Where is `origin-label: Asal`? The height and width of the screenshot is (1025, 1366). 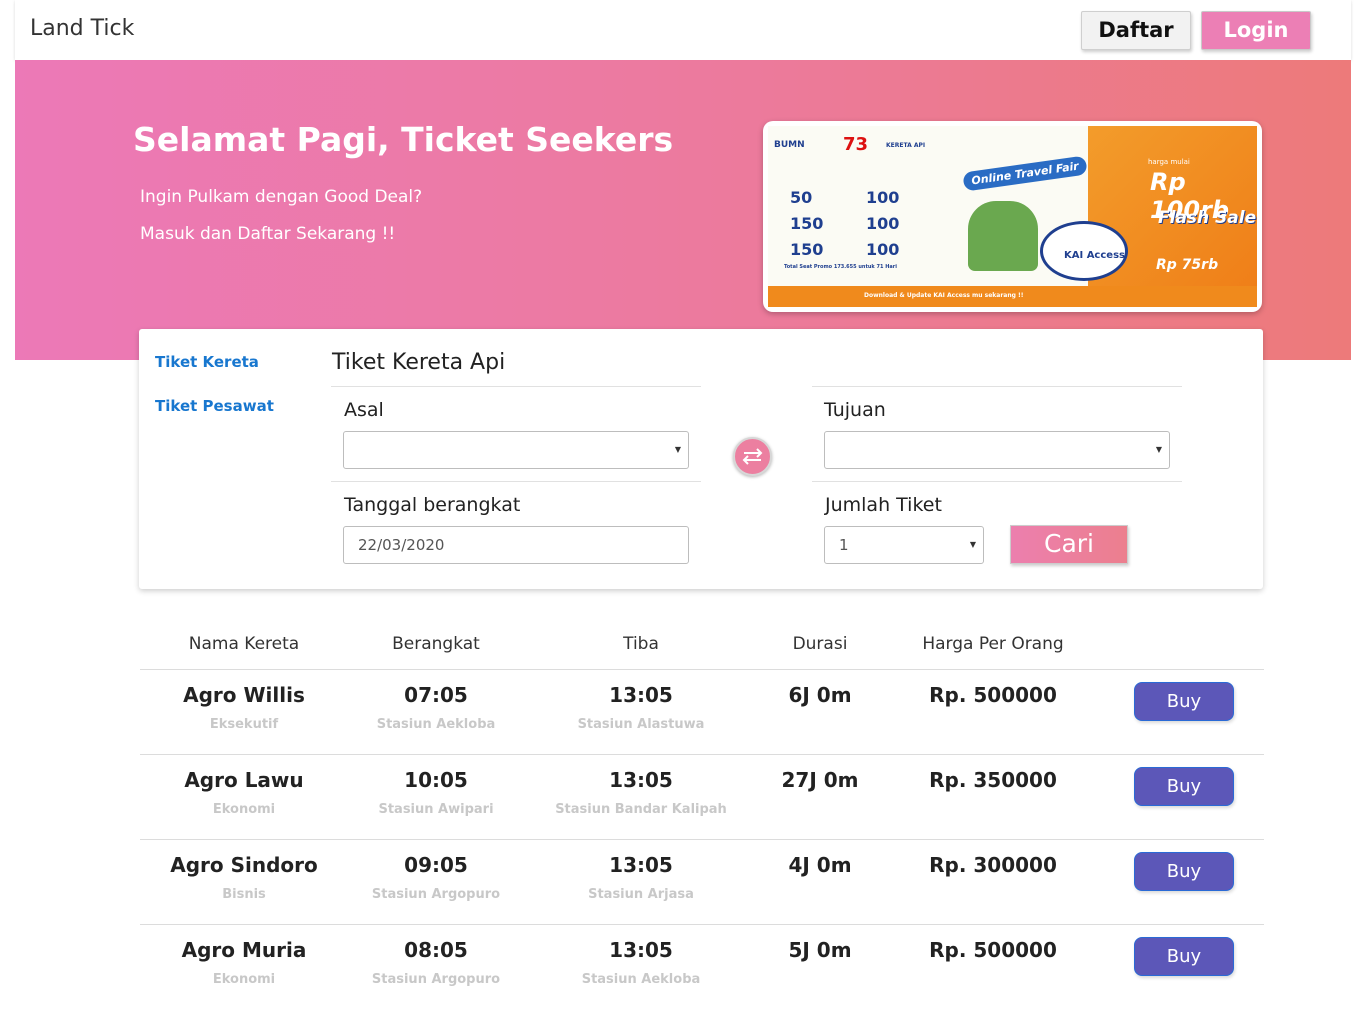
origin-label: Asal is located at coordinates (364, 410).